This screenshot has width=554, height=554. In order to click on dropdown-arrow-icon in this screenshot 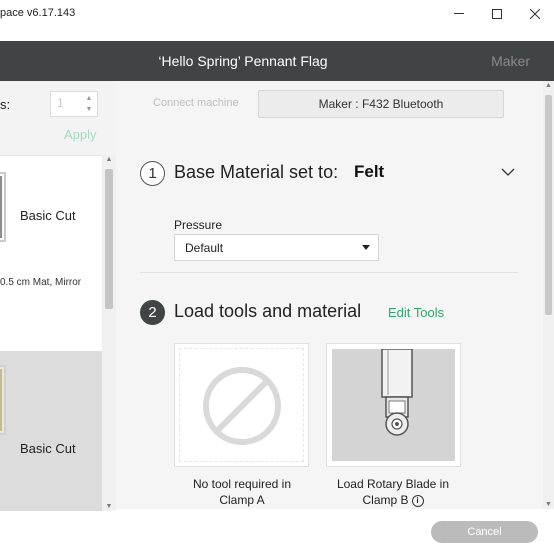, I will do `click(366, 247)`.